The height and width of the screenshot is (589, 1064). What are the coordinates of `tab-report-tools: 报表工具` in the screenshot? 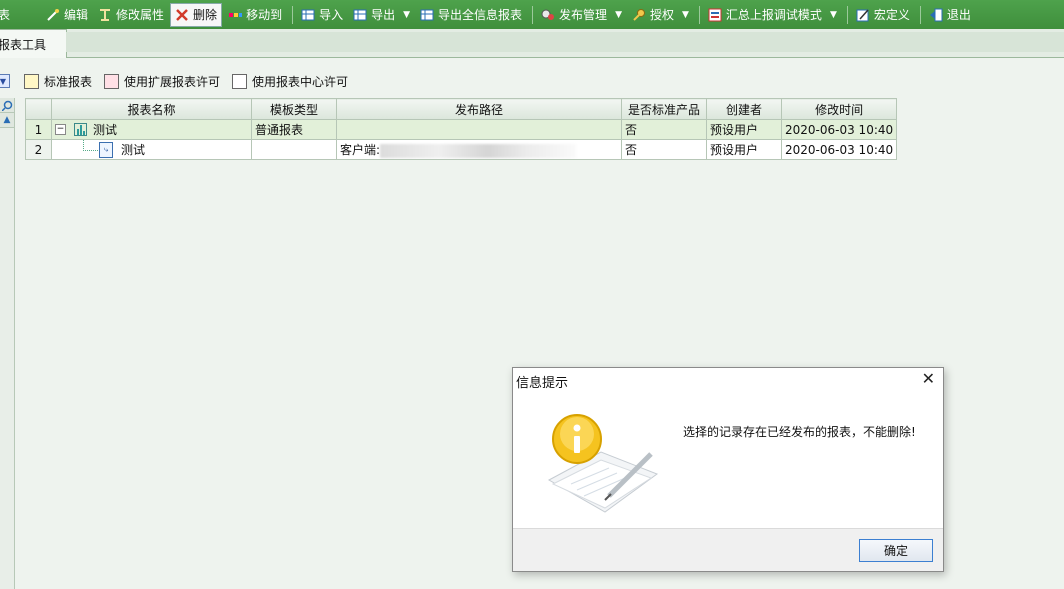 It's located at (33, 43).